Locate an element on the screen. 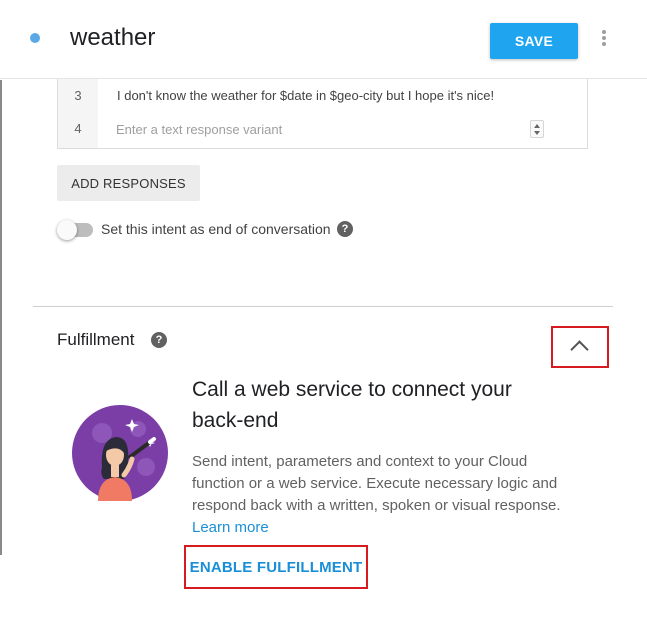 The image size is (647, 627). chevron-up-icon is located at coordinates (579, 349).